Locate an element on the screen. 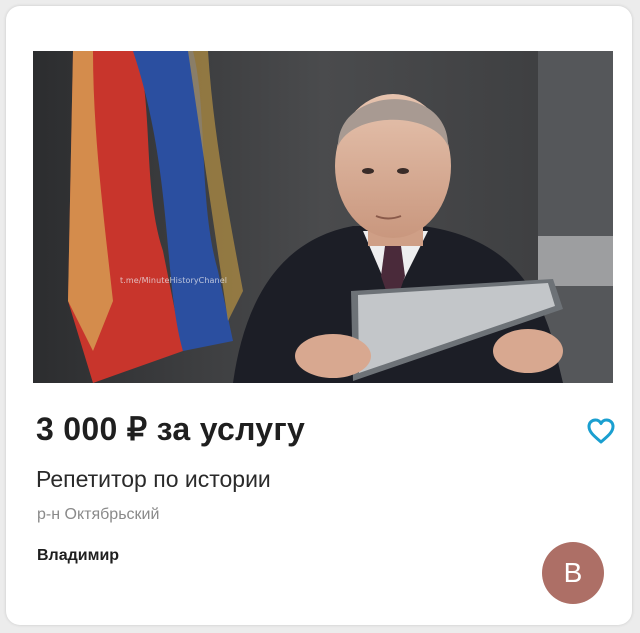 This screenshot has height=633, width=640. heart-outline-icon is located at coordinates (601, 431).